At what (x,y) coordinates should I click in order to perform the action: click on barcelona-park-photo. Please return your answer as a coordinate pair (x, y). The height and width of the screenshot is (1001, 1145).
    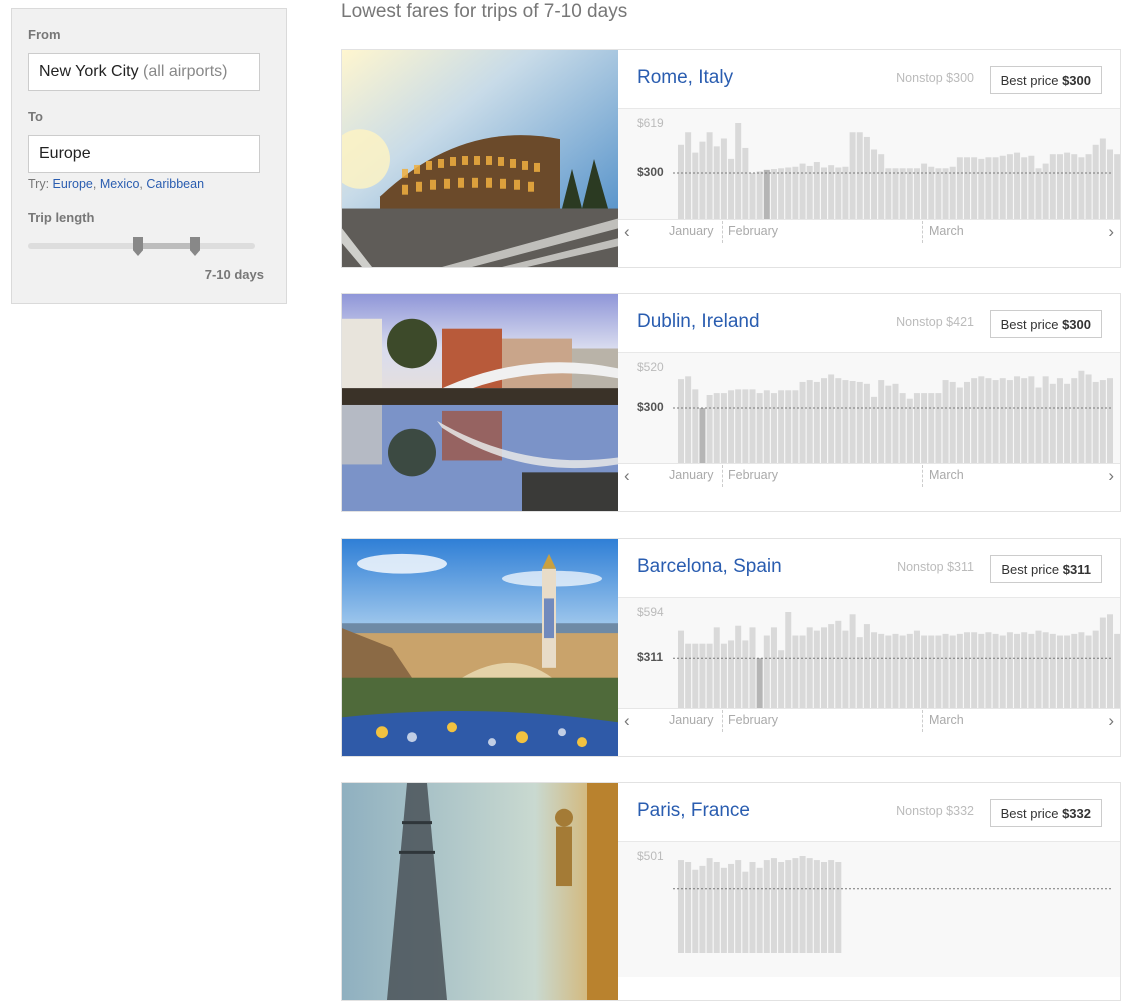
    Looking at the image, I should click on (480, 647).